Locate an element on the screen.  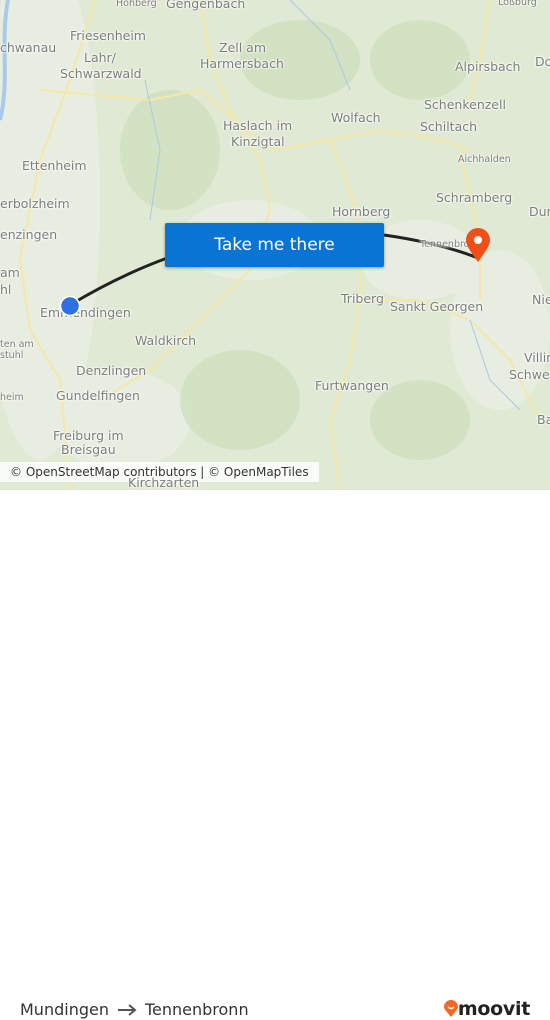
map-label: Emmendingen is located at coordinates (85, 312).